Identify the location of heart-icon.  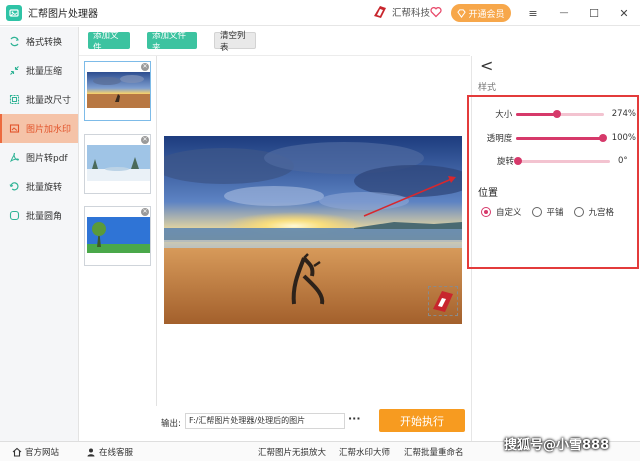
(436, 12).